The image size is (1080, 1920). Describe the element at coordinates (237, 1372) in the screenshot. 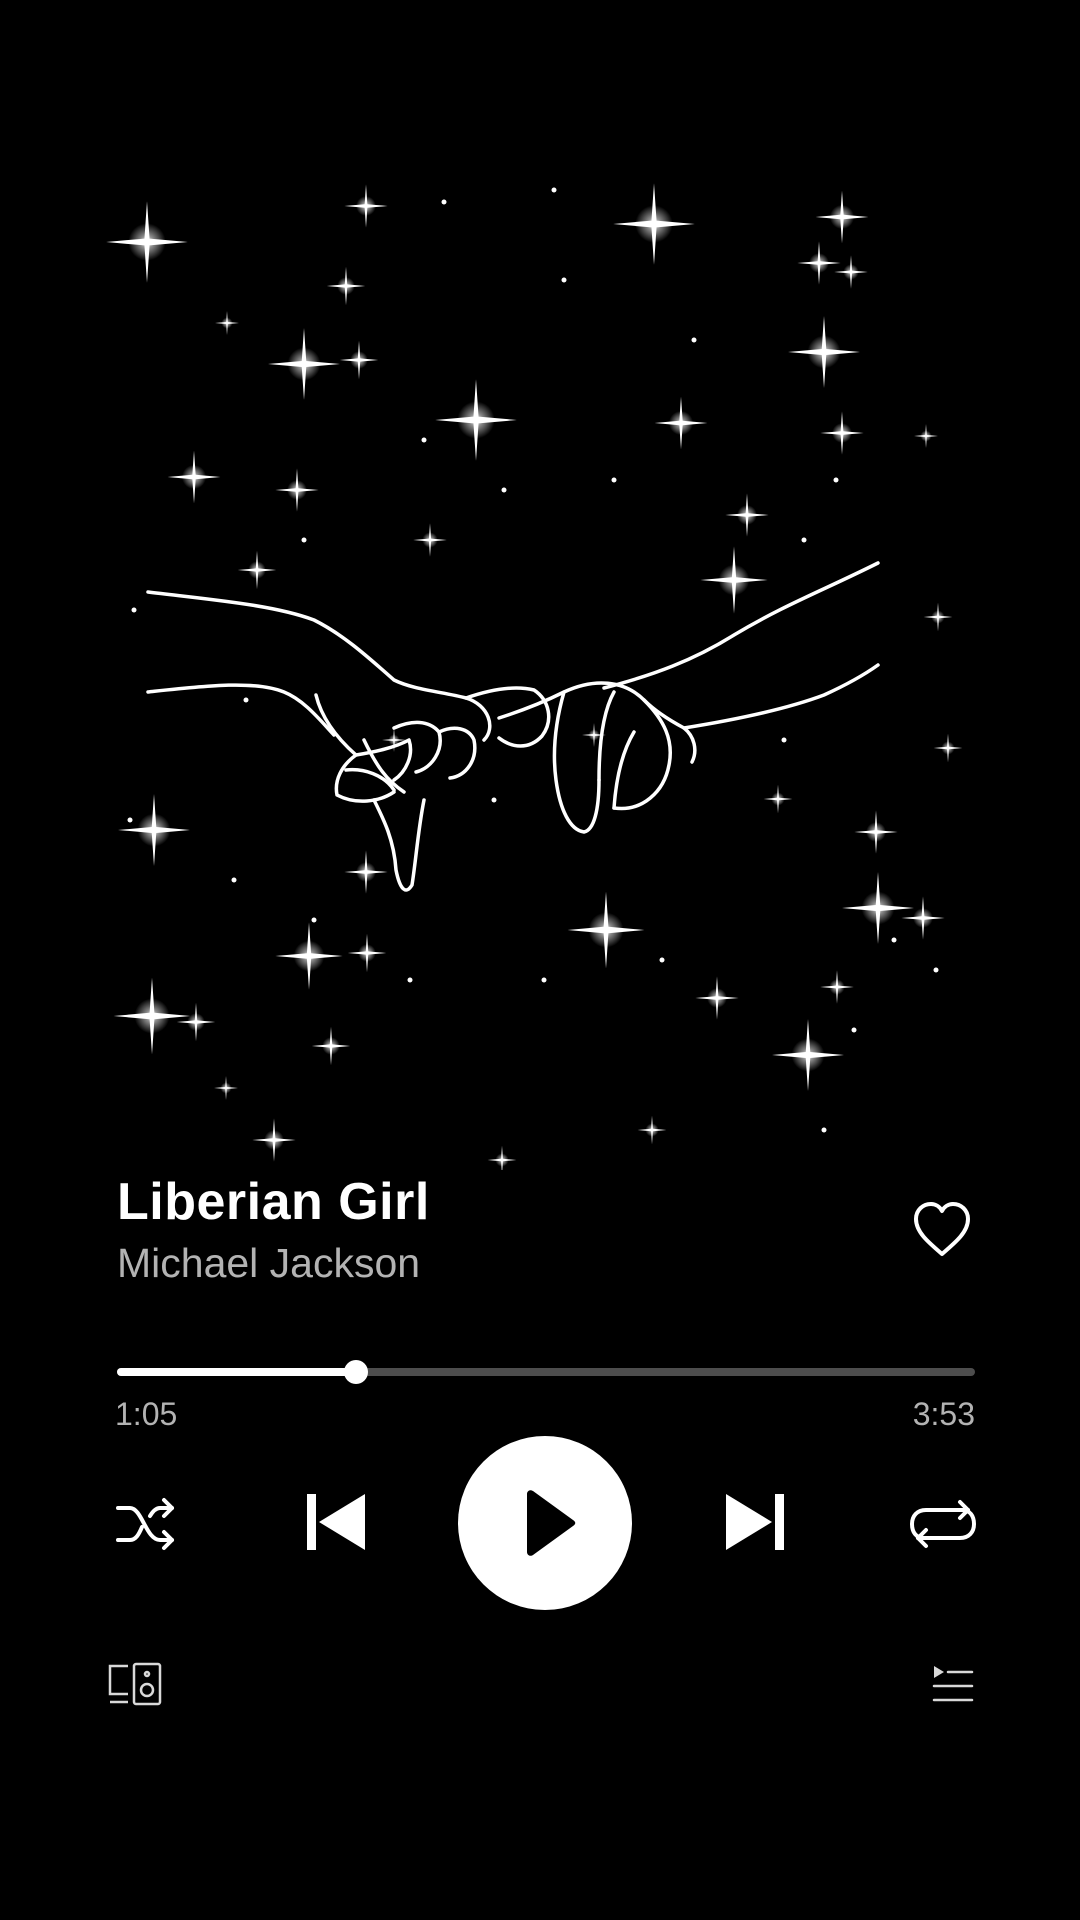

I see `progress-fill` at that location.